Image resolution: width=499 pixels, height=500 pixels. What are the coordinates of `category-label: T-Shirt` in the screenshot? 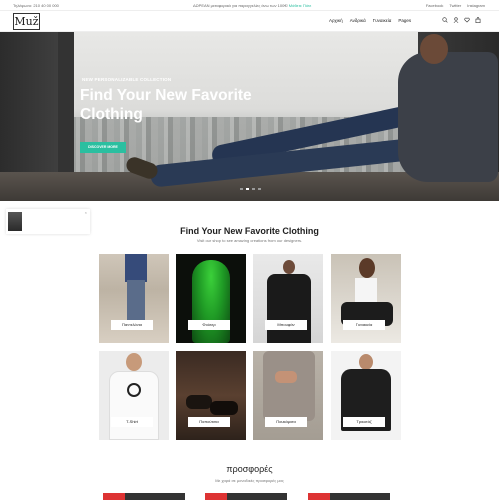 It's located at (132, 422).